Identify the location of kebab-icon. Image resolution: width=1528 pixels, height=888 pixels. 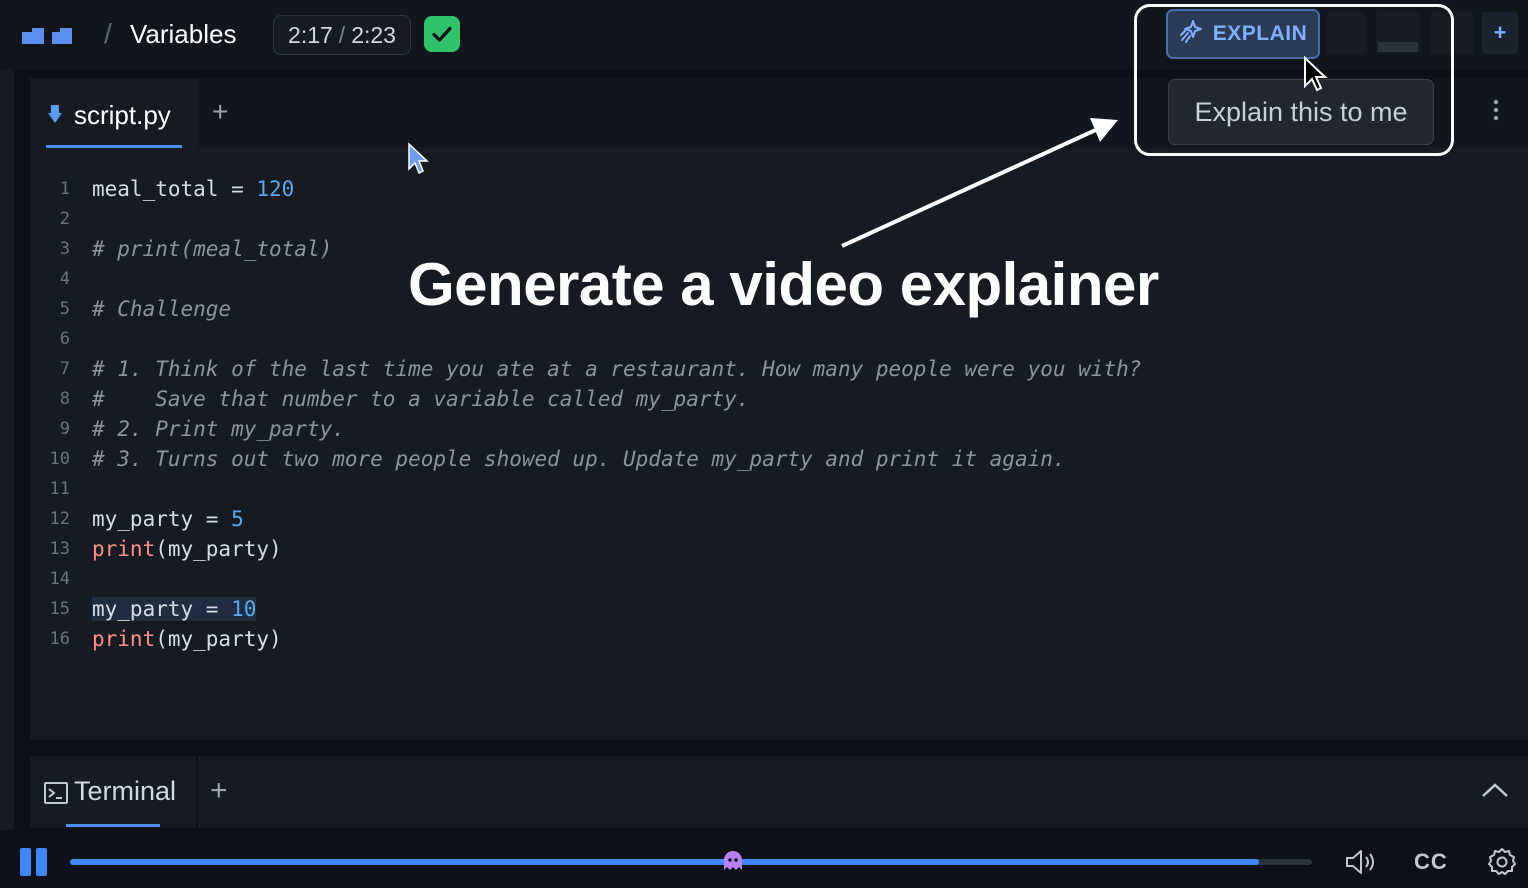
(1496, 113).